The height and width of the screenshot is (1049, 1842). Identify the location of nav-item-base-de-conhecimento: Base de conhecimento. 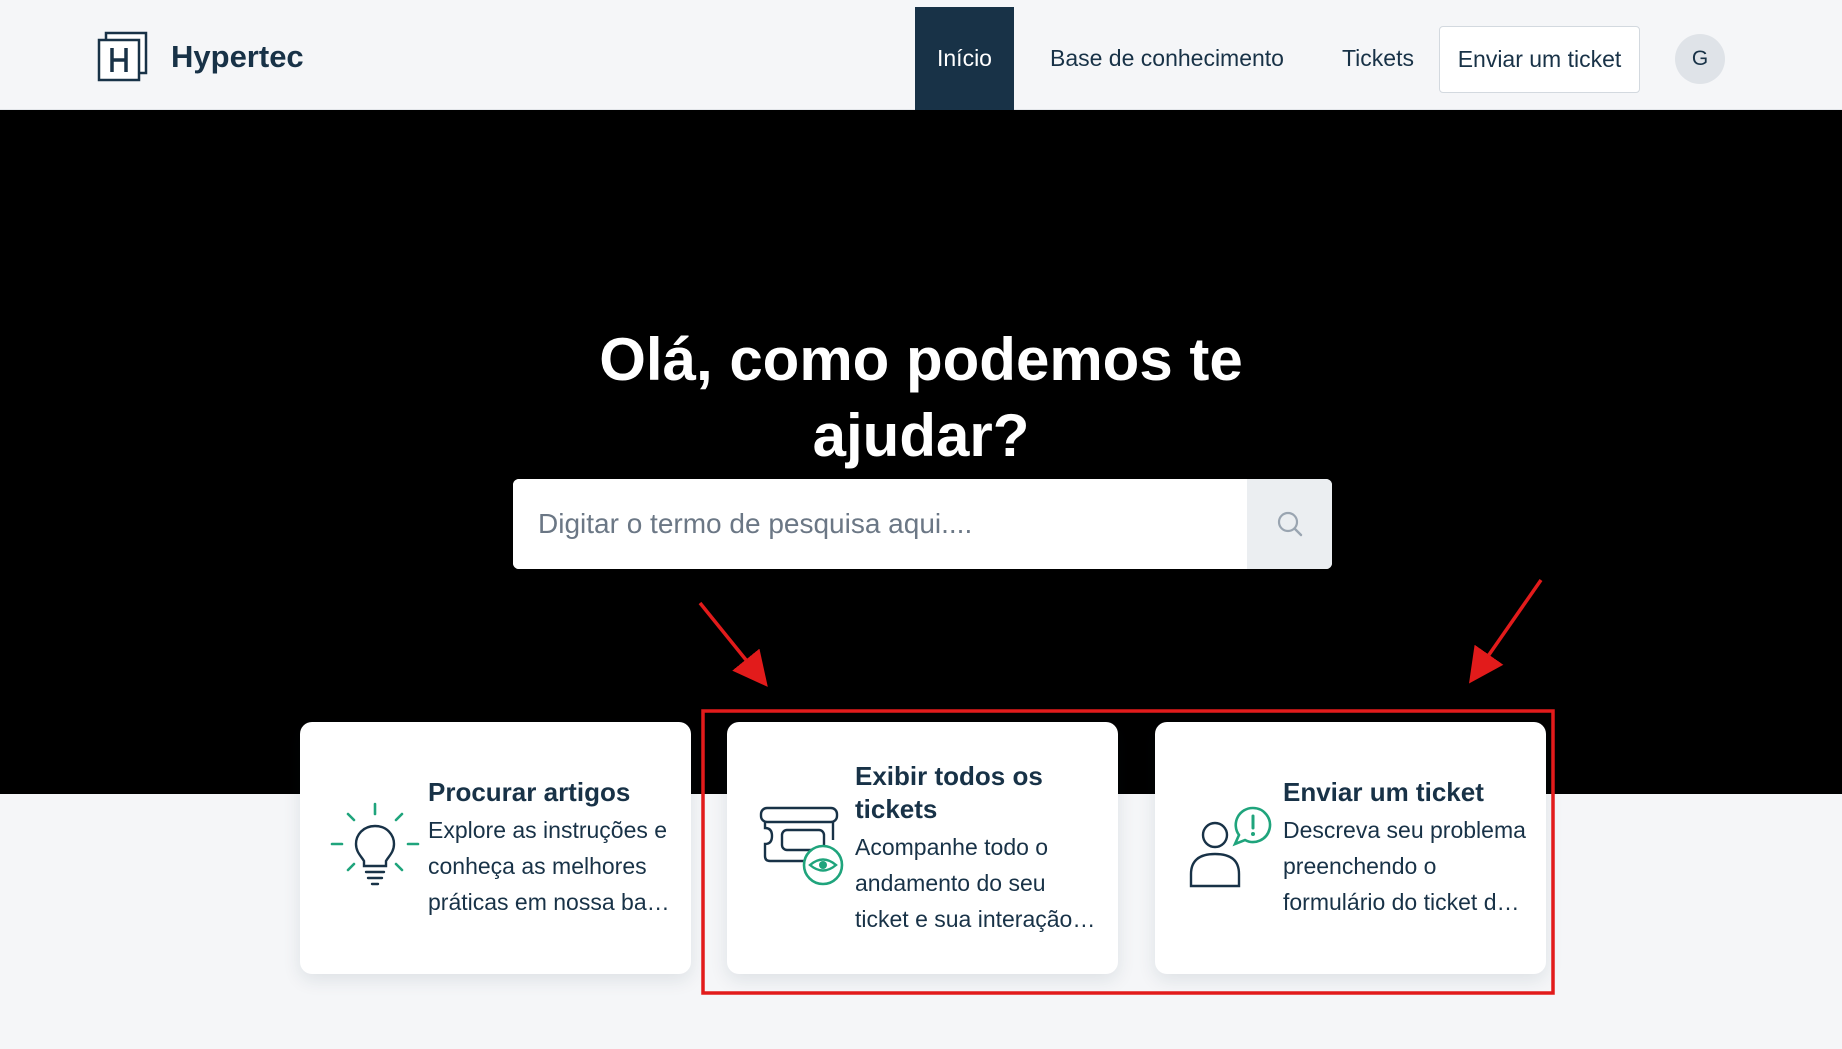
(1167, 58).